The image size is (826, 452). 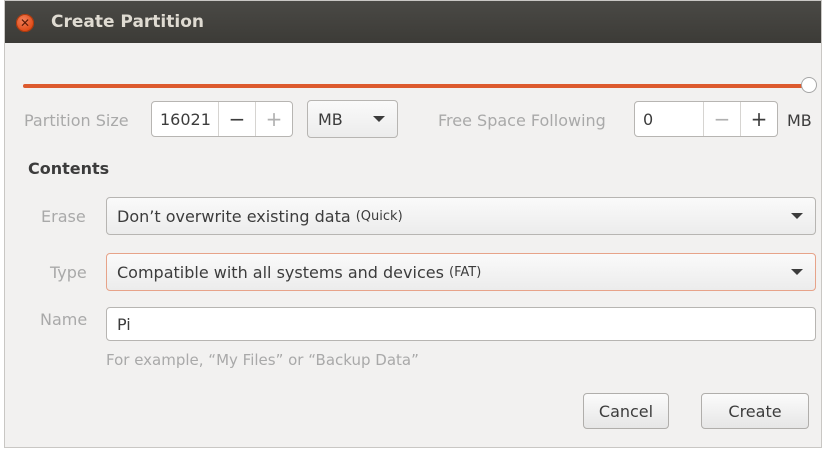 I want to click on contents-heading: Contents, so click(x=69, y=168).